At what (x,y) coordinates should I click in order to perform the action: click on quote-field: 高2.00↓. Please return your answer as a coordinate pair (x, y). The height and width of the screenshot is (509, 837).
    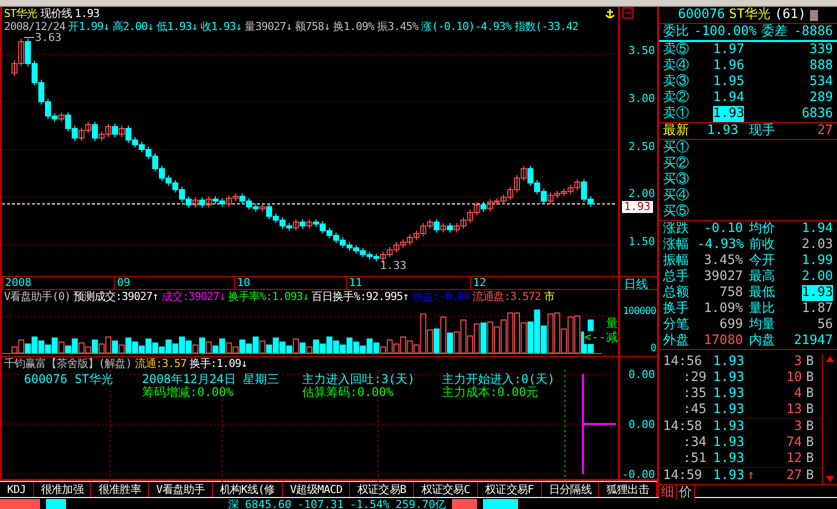
    Looking at the image, I should click on (133, 26).